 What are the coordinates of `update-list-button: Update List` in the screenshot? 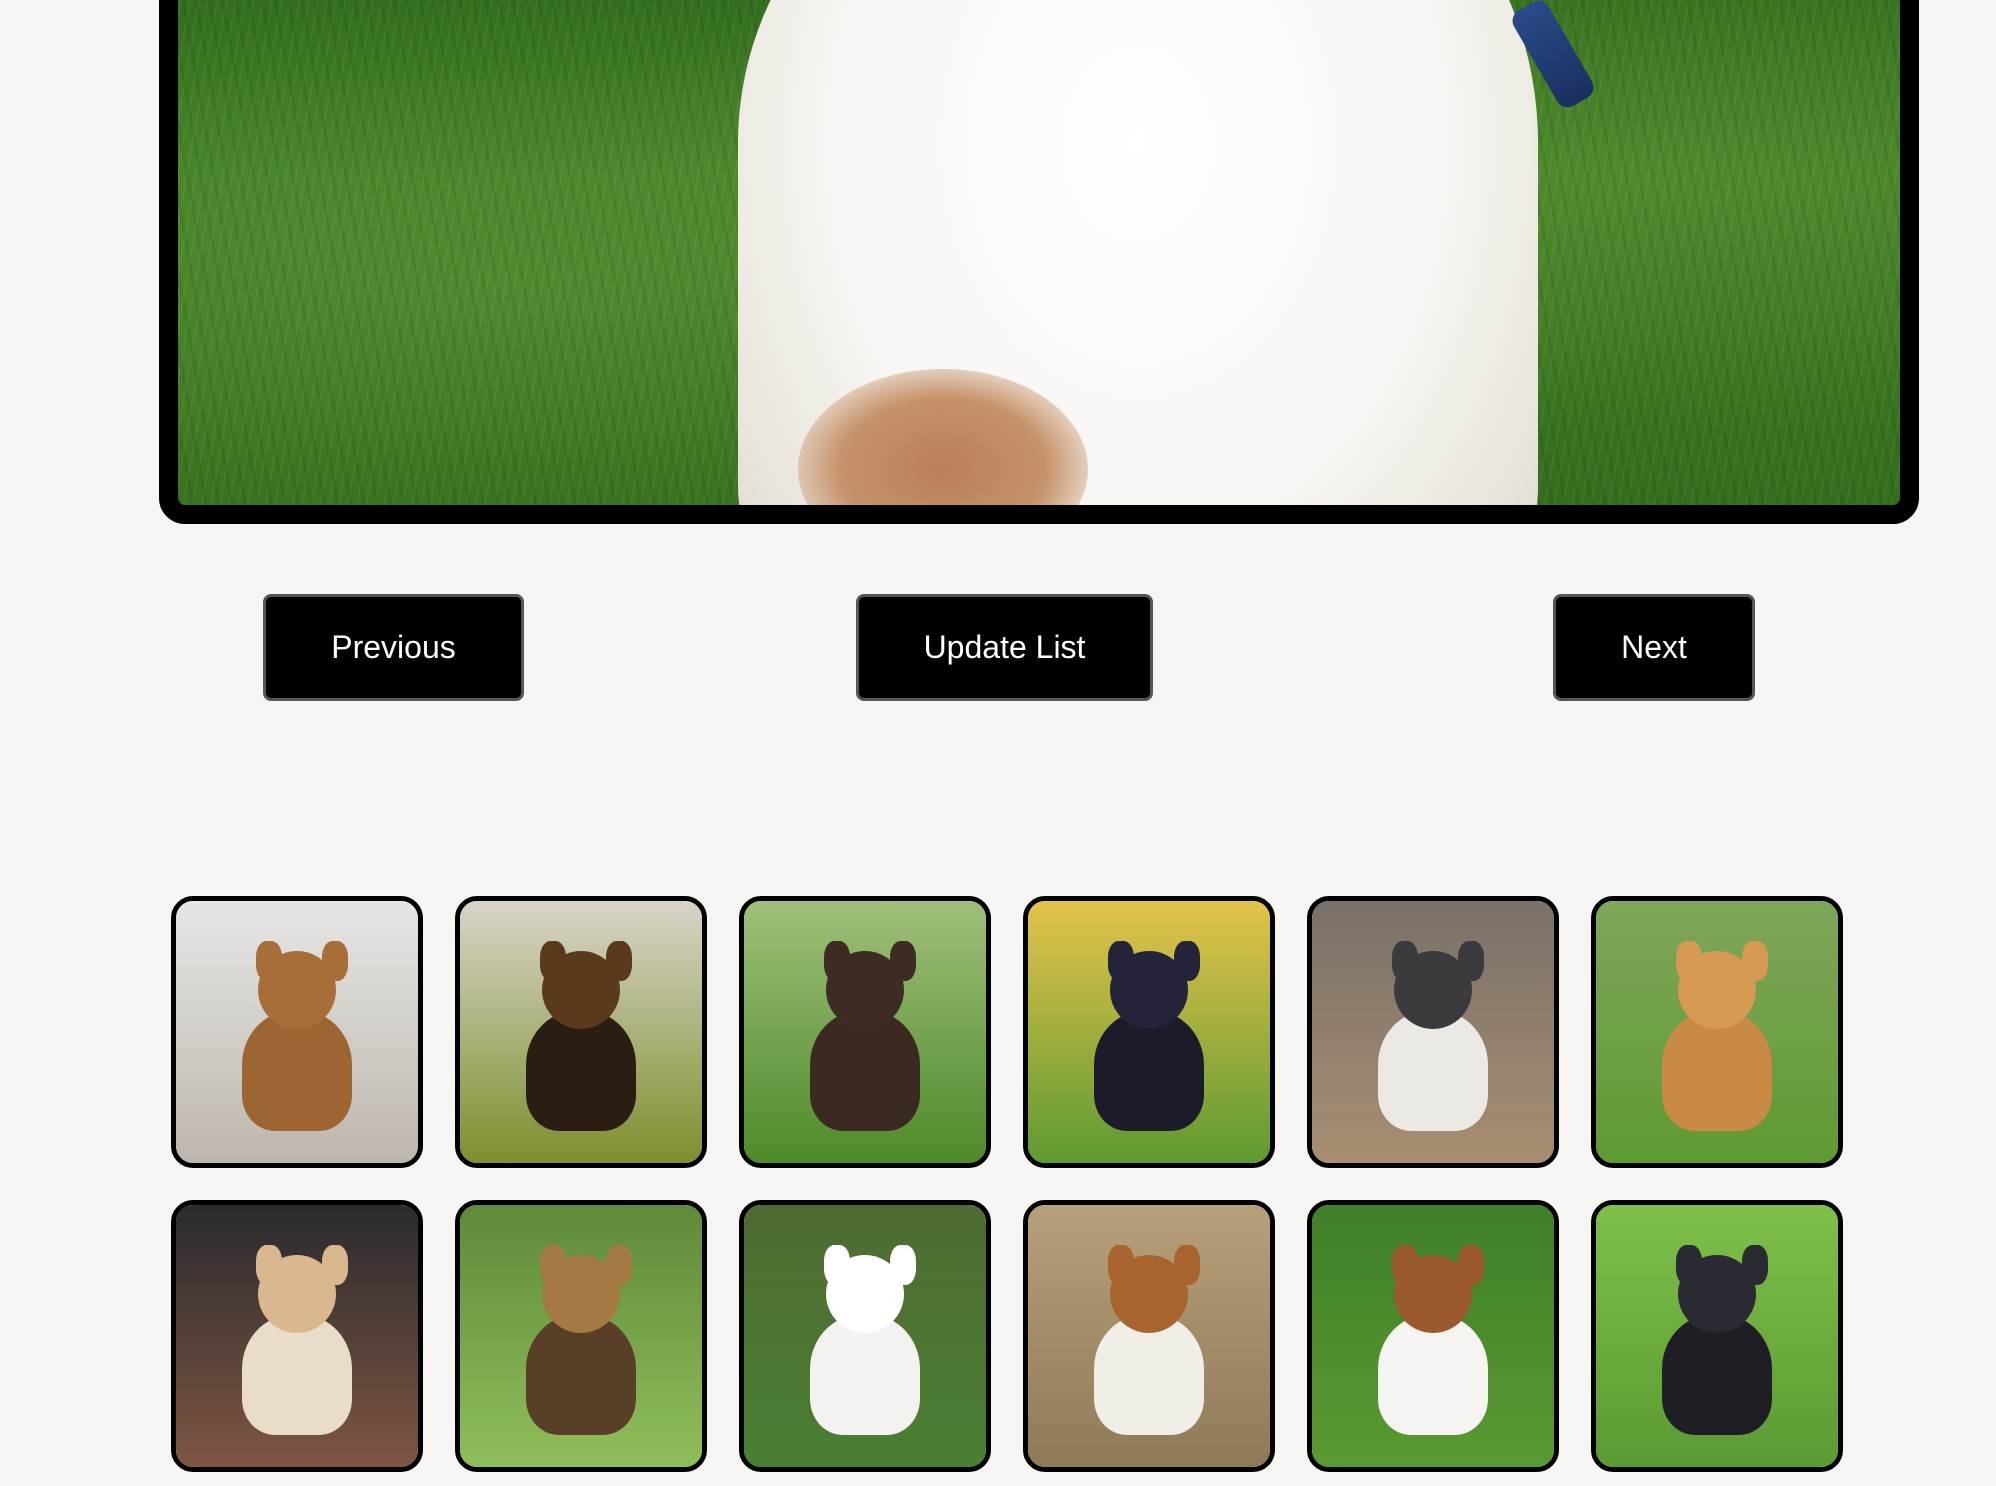 It's located at (1004, 647).